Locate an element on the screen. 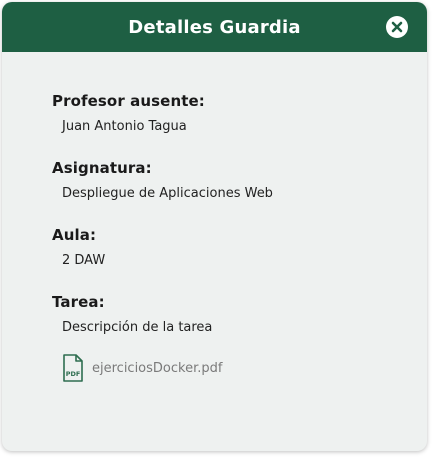 The height and width of the screenshot is (458, 433). aula-label: Aula: is located at coordinates (74, 235).